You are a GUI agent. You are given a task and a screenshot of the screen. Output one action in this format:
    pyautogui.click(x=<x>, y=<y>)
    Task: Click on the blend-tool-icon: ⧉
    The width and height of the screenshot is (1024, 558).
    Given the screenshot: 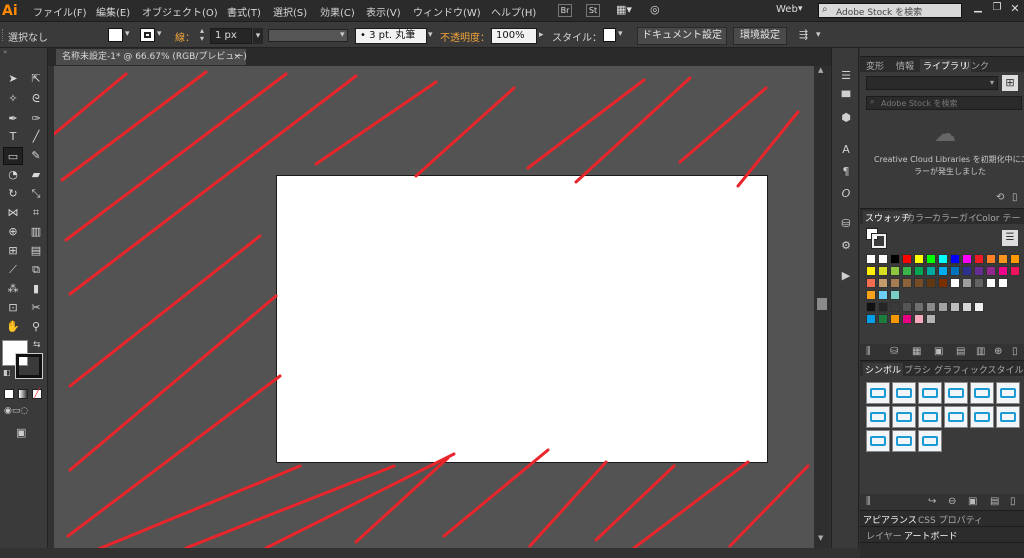 What is the action you would take?
    pyautogui.click(x=36, y=270)
    